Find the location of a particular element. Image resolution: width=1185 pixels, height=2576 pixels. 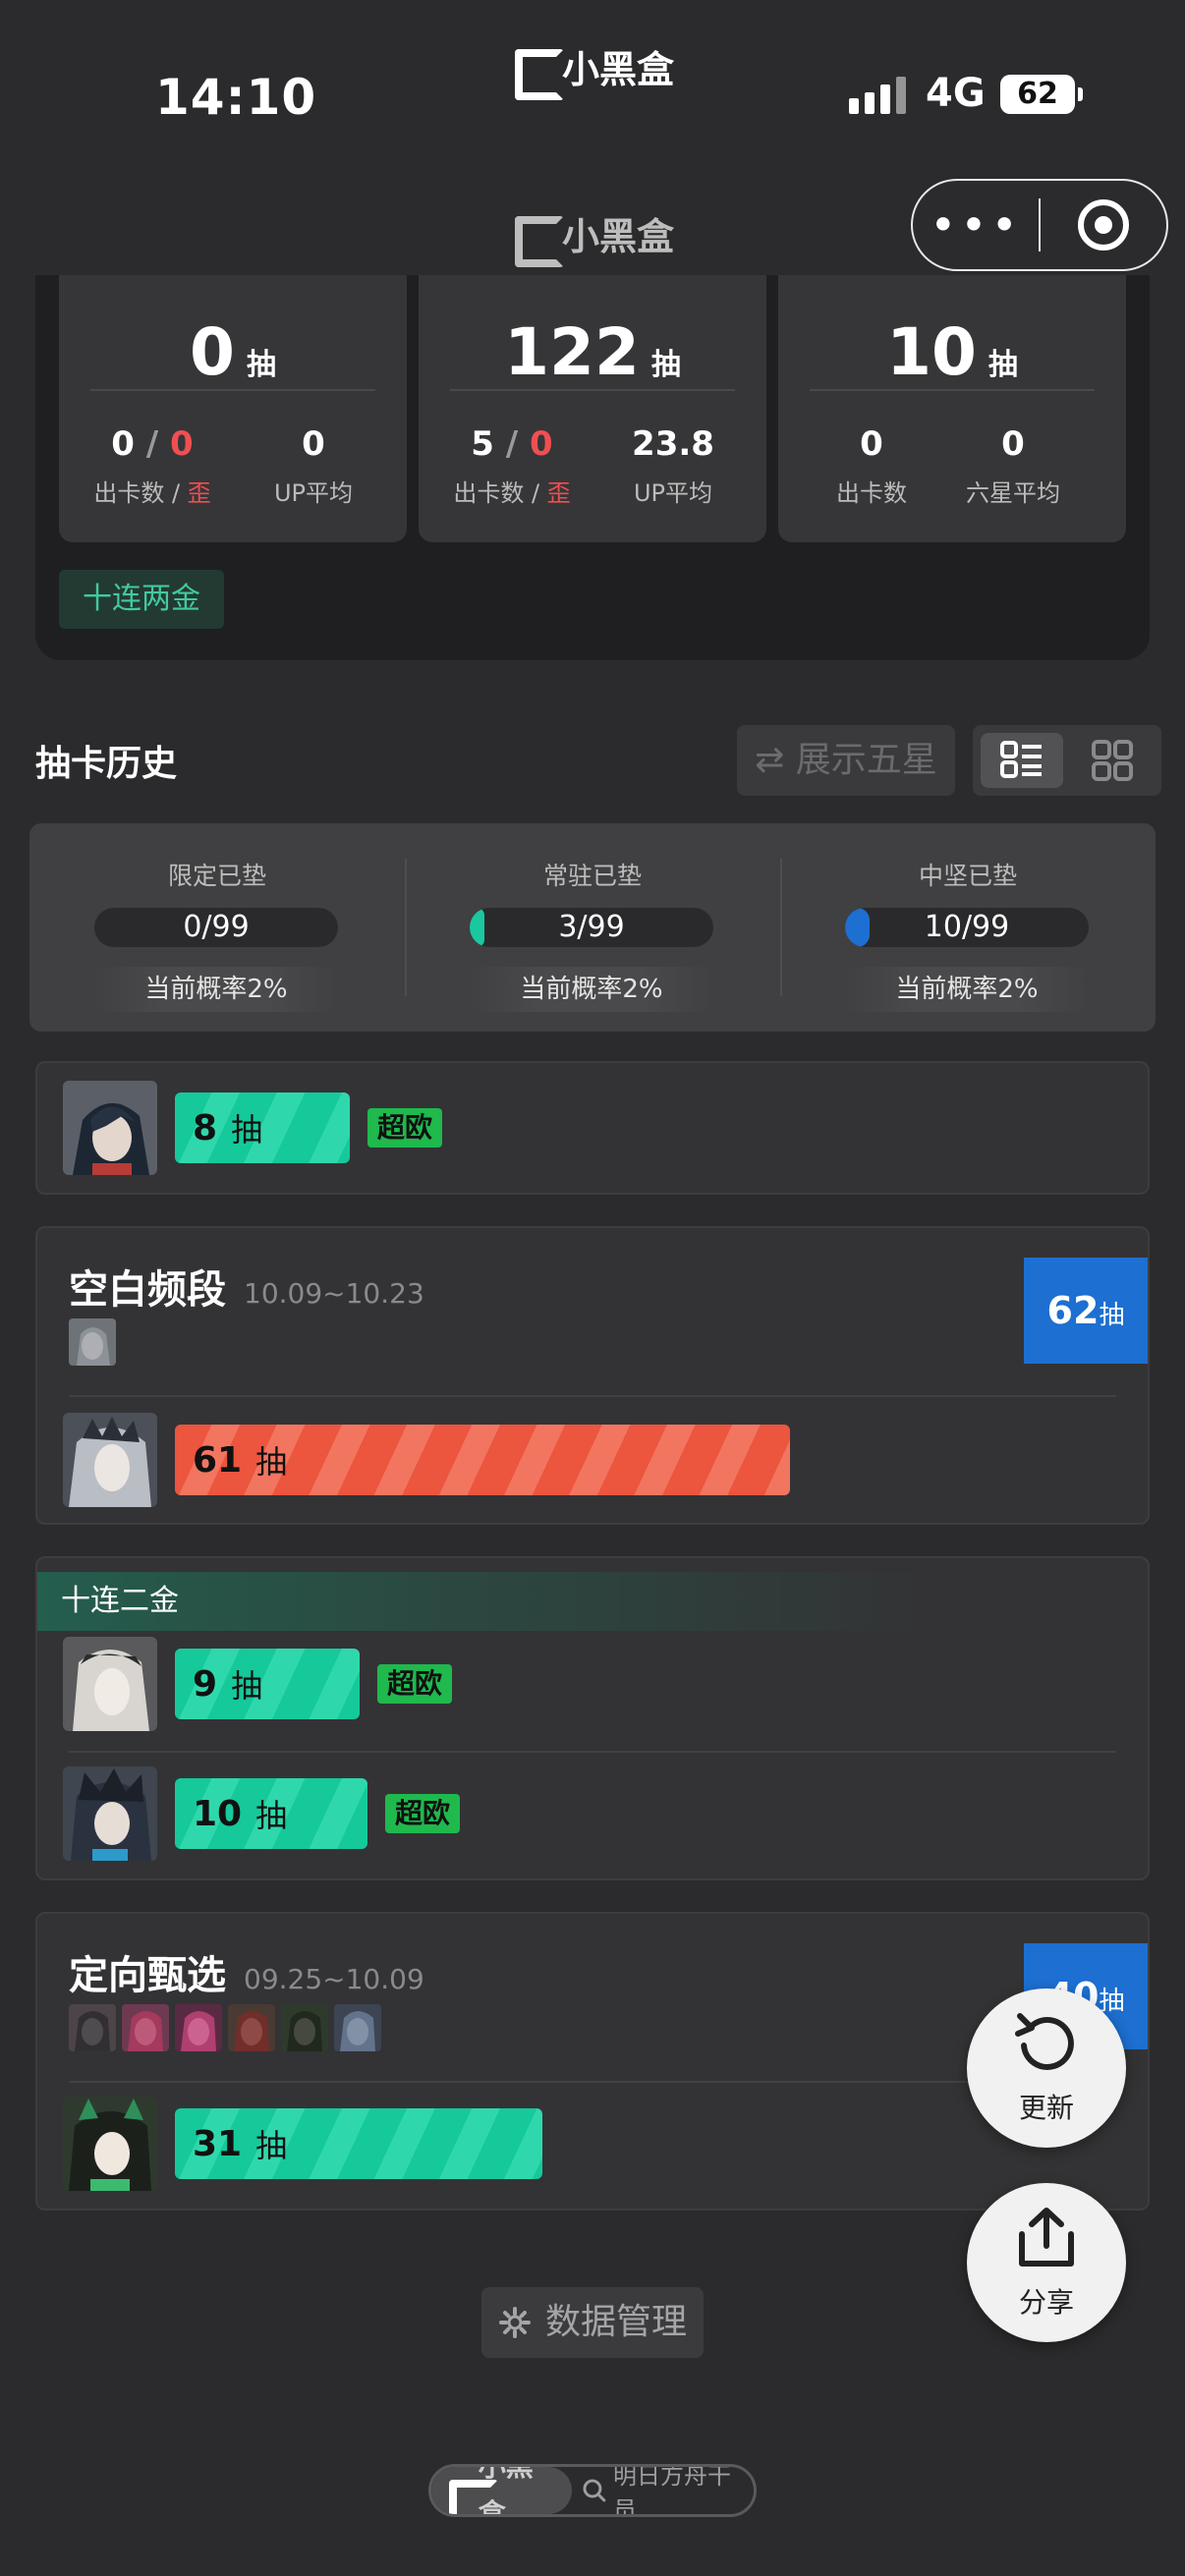

status-bar: 14:10 小黑盒 4G 62 is located at coordinates (592, 83).